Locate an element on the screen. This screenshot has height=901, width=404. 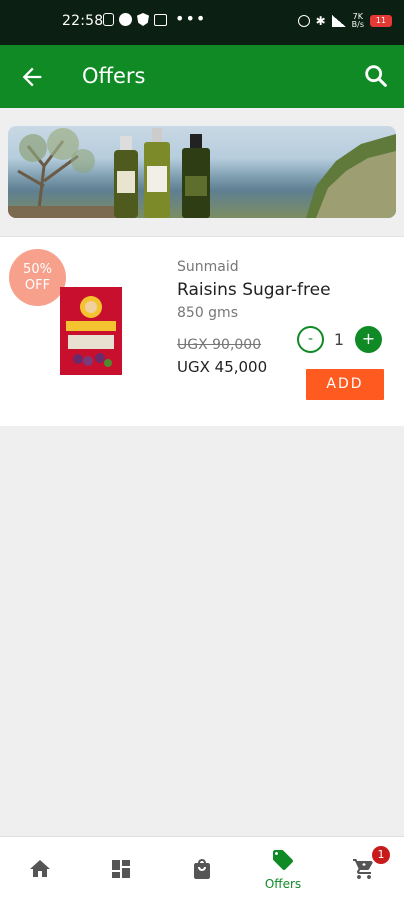
more-notifications-icon: ••• is located at coordinates (191, 18).